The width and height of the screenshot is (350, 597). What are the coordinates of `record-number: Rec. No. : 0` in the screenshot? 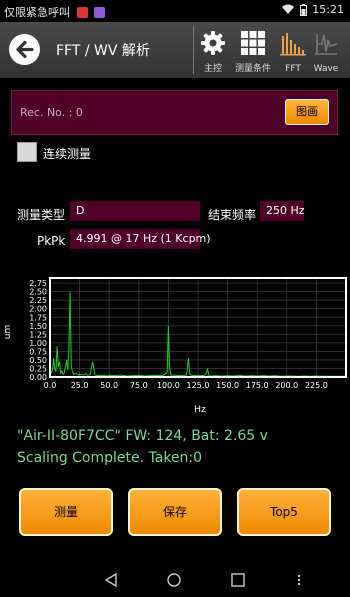 It's located at (51, 112).